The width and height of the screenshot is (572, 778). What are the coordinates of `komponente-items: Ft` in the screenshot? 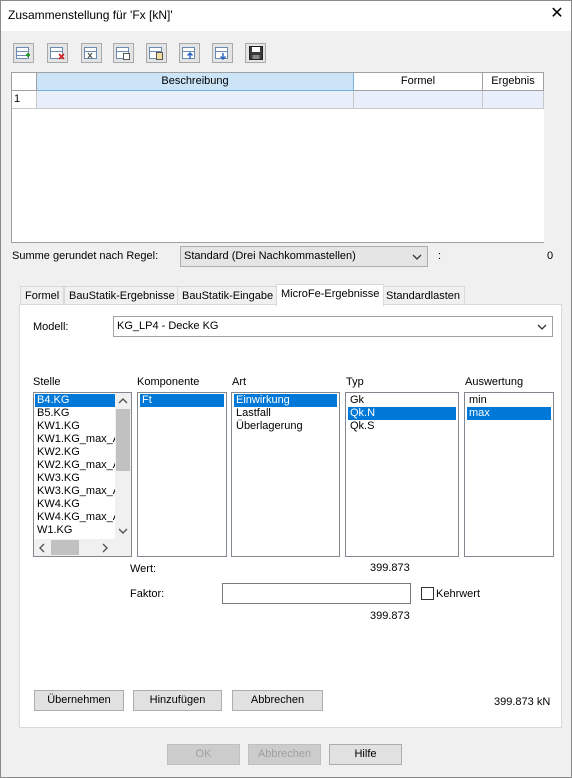 It's located at (182, 400).